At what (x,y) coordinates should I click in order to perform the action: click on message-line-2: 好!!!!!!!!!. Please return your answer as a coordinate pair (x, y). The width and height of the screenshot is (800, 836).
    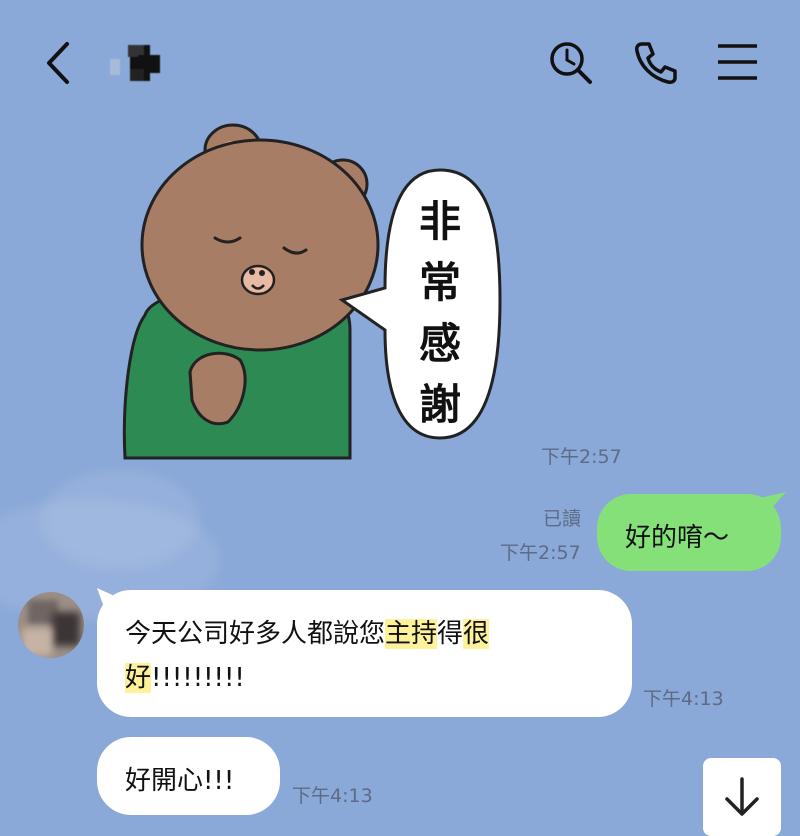
    Looking at the image, I should click on (378, 678).